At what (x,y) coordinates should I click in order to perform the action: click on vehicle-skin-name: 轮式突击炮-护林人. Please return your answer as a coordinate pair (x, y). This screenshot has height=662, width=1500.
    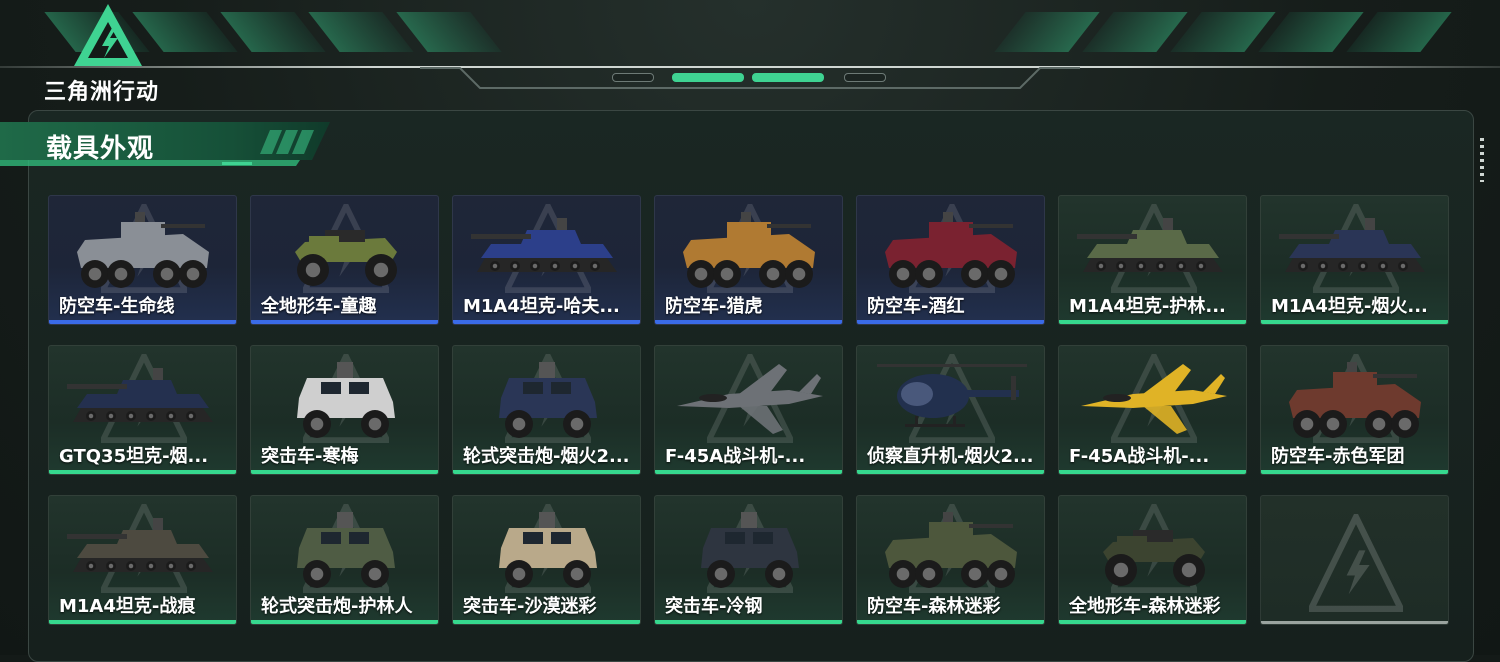
    Looking at the image, I should click on (337, 606).